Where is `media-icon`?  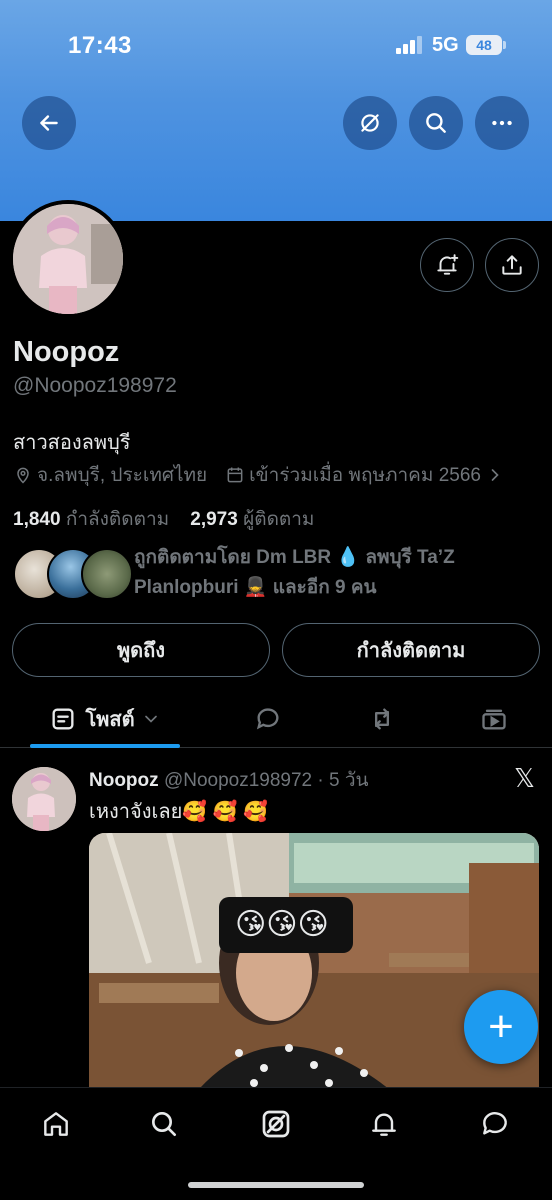 media-icon is located at coordinates (494, 719).